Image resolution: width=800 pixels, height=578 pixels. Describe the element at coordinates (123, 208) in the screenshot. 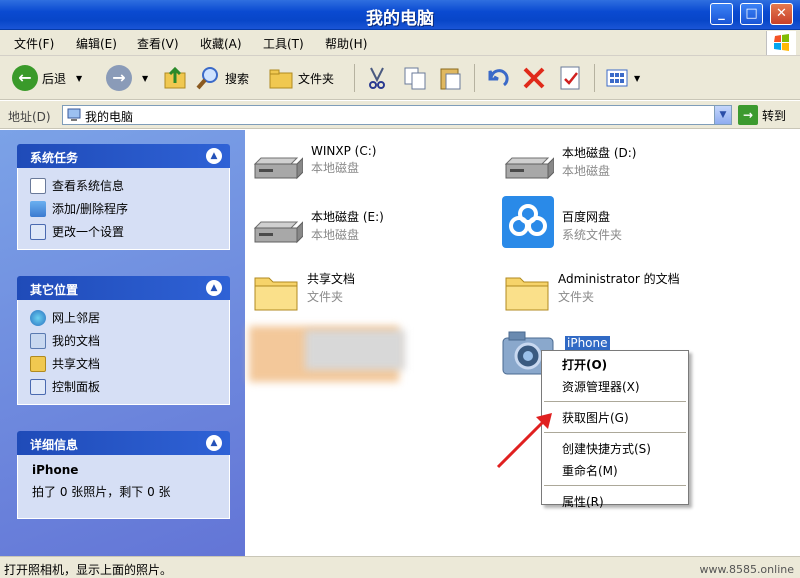

I see `task-add-remove-programs: 添加/删除程序` at that location.